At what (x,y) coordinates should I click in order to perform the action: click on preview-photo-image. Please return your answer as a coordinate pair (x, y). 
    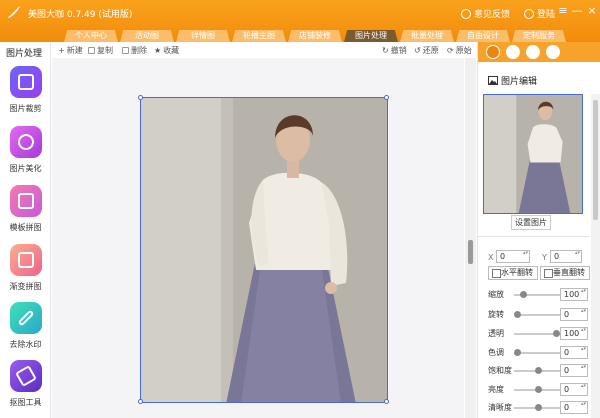
    Looking at the image, I should click on (533, 154).